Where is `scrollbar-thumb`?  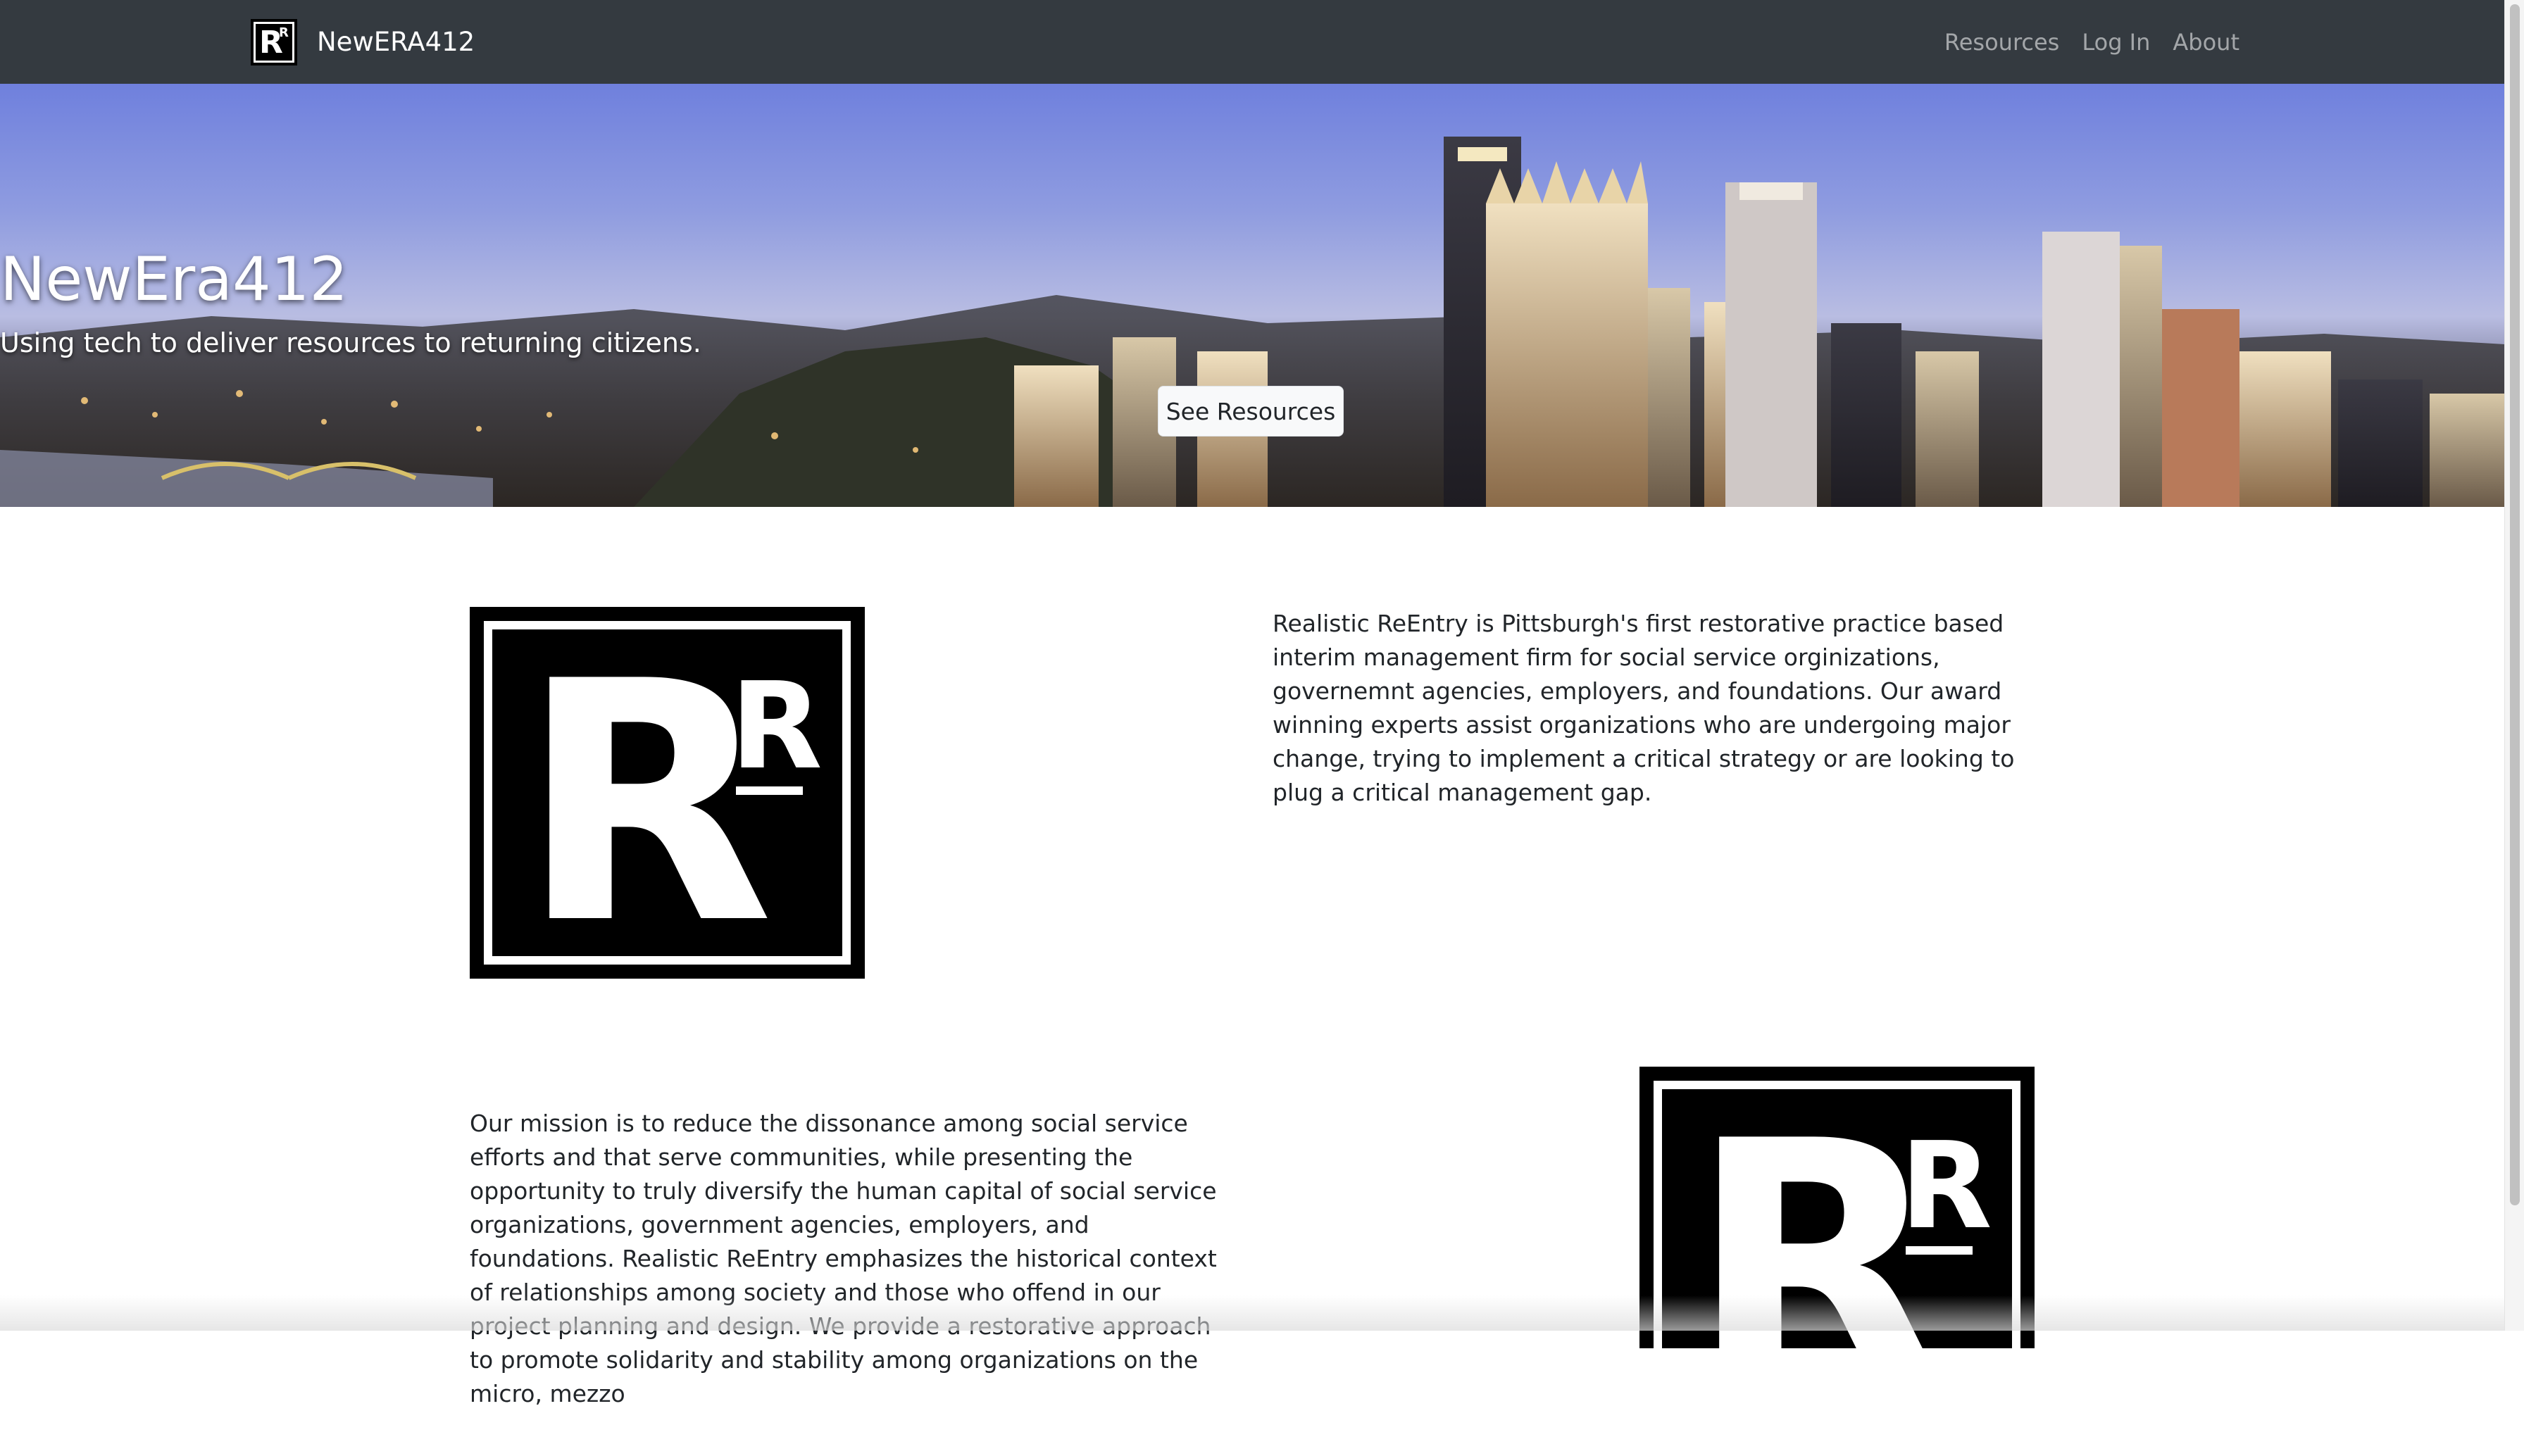
scrollbar-thumb is located at coordinates (2515, 604).